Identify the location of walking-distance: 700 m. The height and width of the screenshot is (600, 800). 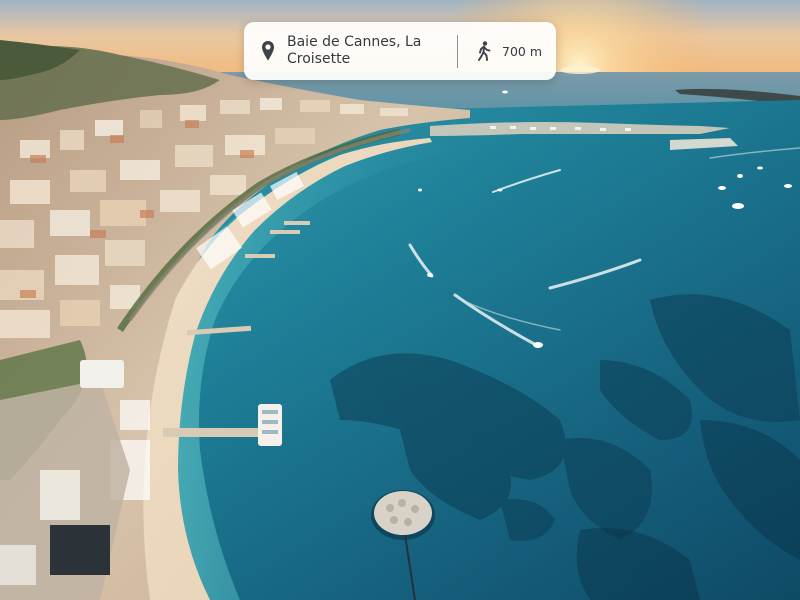
(522, 51).